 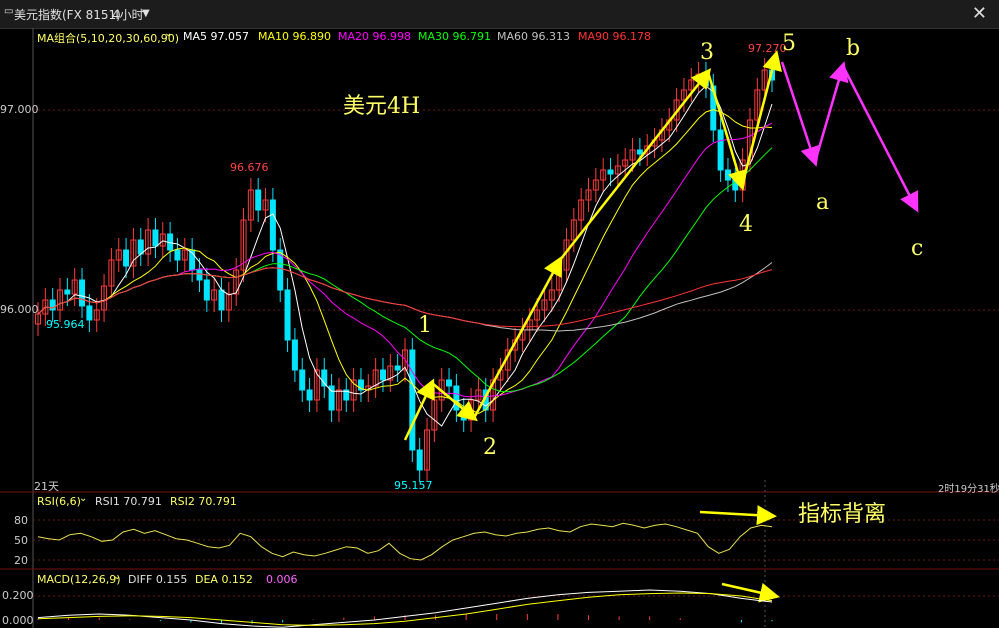 I want to click on rsi-line, so click(x=405, y=541).